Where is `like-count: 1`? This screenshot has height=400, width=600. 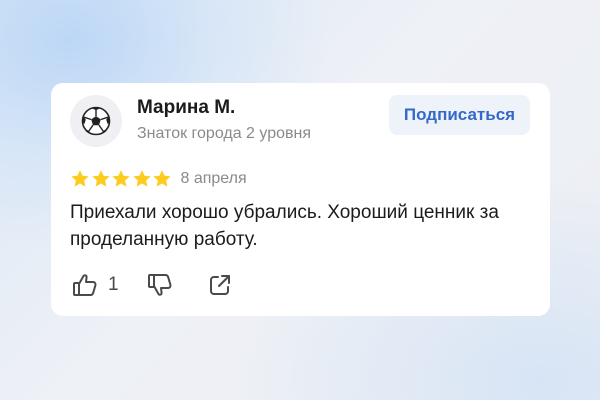
like-count: 1 is located at coordinates (113, 284).